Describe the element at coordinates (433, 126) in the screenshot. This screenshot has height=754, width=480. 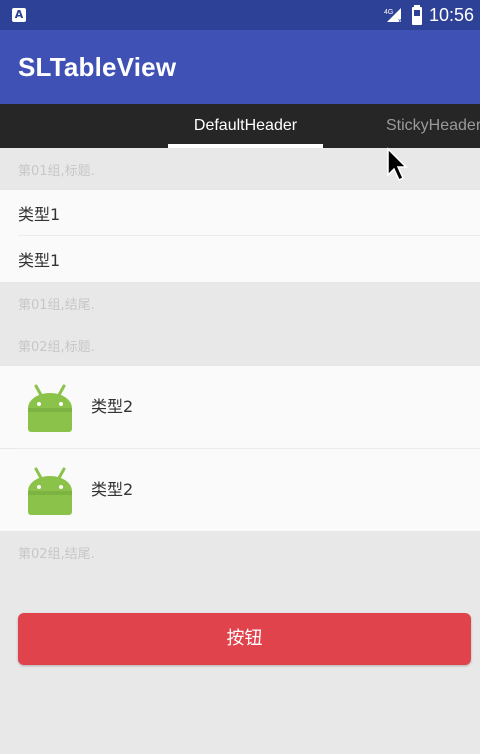
I see `tab-sticky-header: StickyHeader` at that location.